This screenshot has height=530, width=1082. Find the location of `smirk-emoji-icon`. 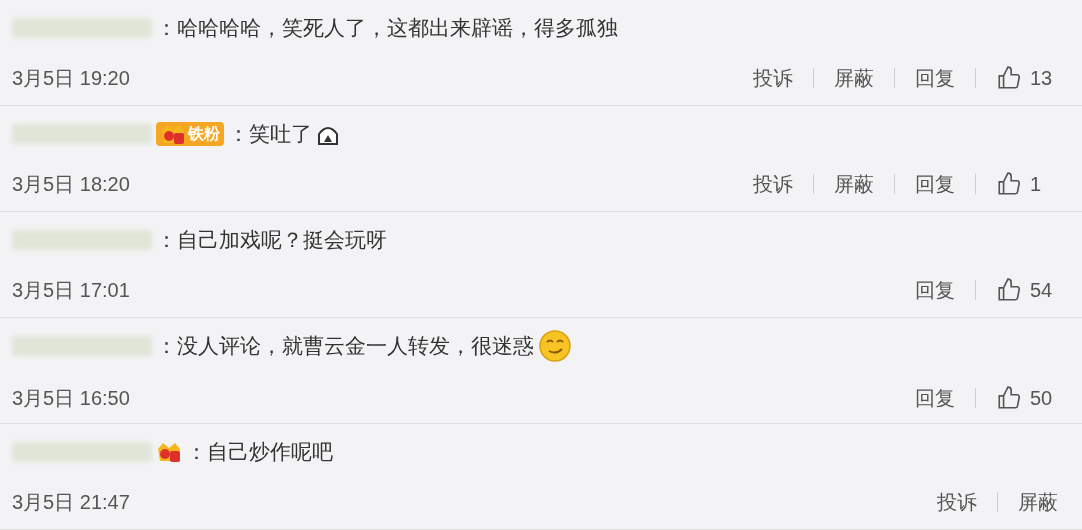

smirk-emoji-icon is located at coordinates (555, 345).